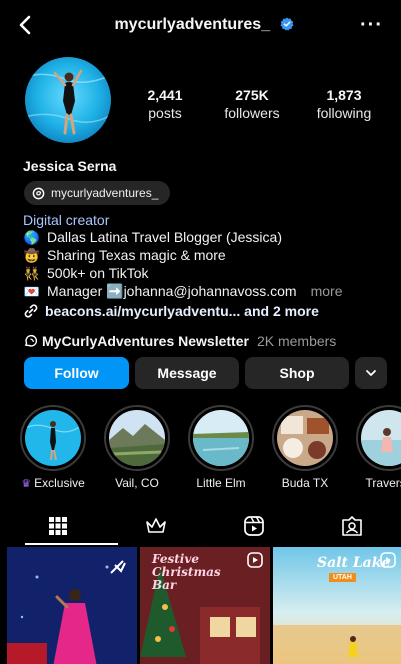 Image resolution: width=401 pixels, height=664 pixels. I want to click on highlight-vail: Vail, CO, so click(137, 447).